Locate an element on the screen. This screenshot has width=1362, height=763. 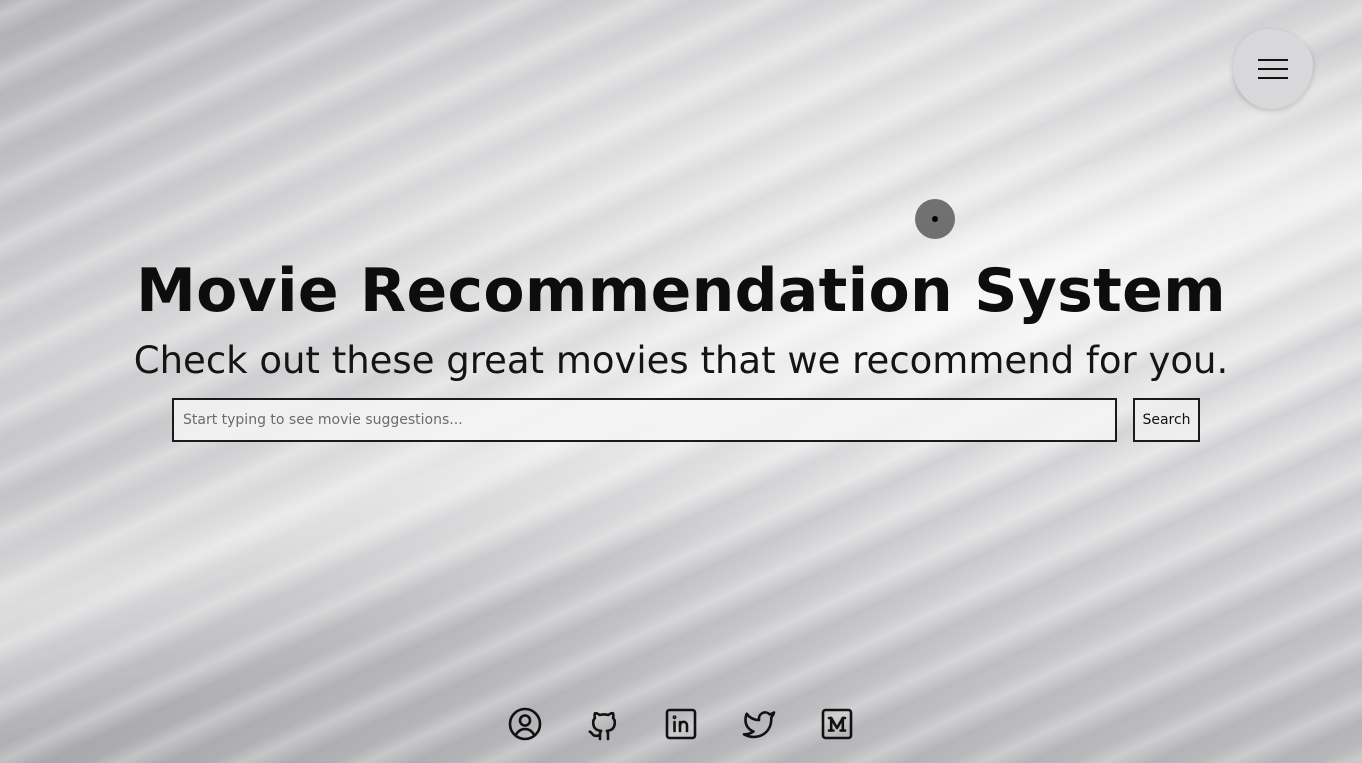
profile-link is located at coordinates (525, 724).